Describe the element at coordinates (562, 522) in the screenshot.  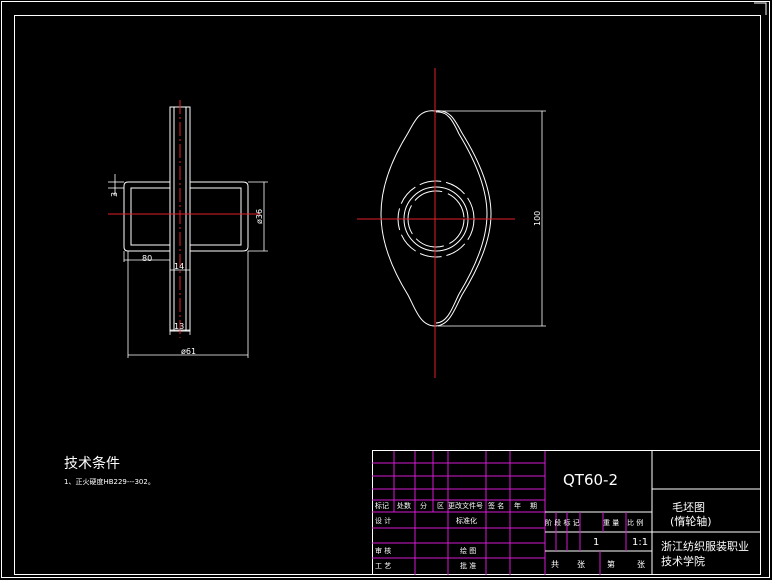
I see `label-stage-mark: 阶 段 标 记` at that location.